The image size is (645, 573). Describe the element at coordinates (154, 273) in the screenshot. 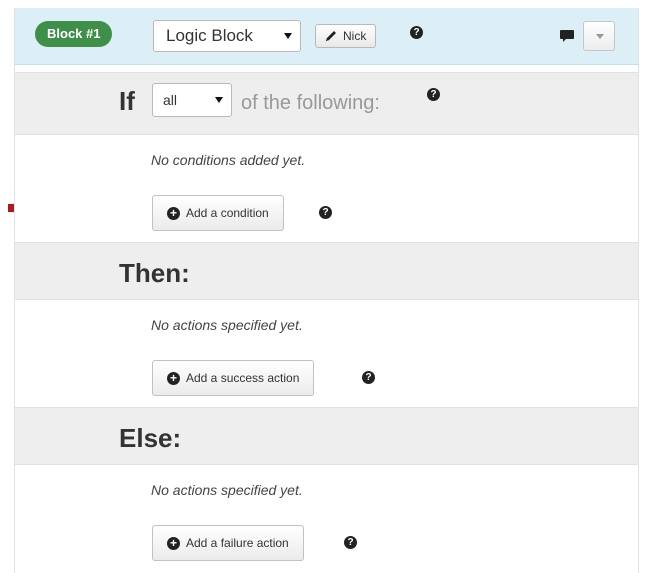

I see `then-title: Then:` at that location.